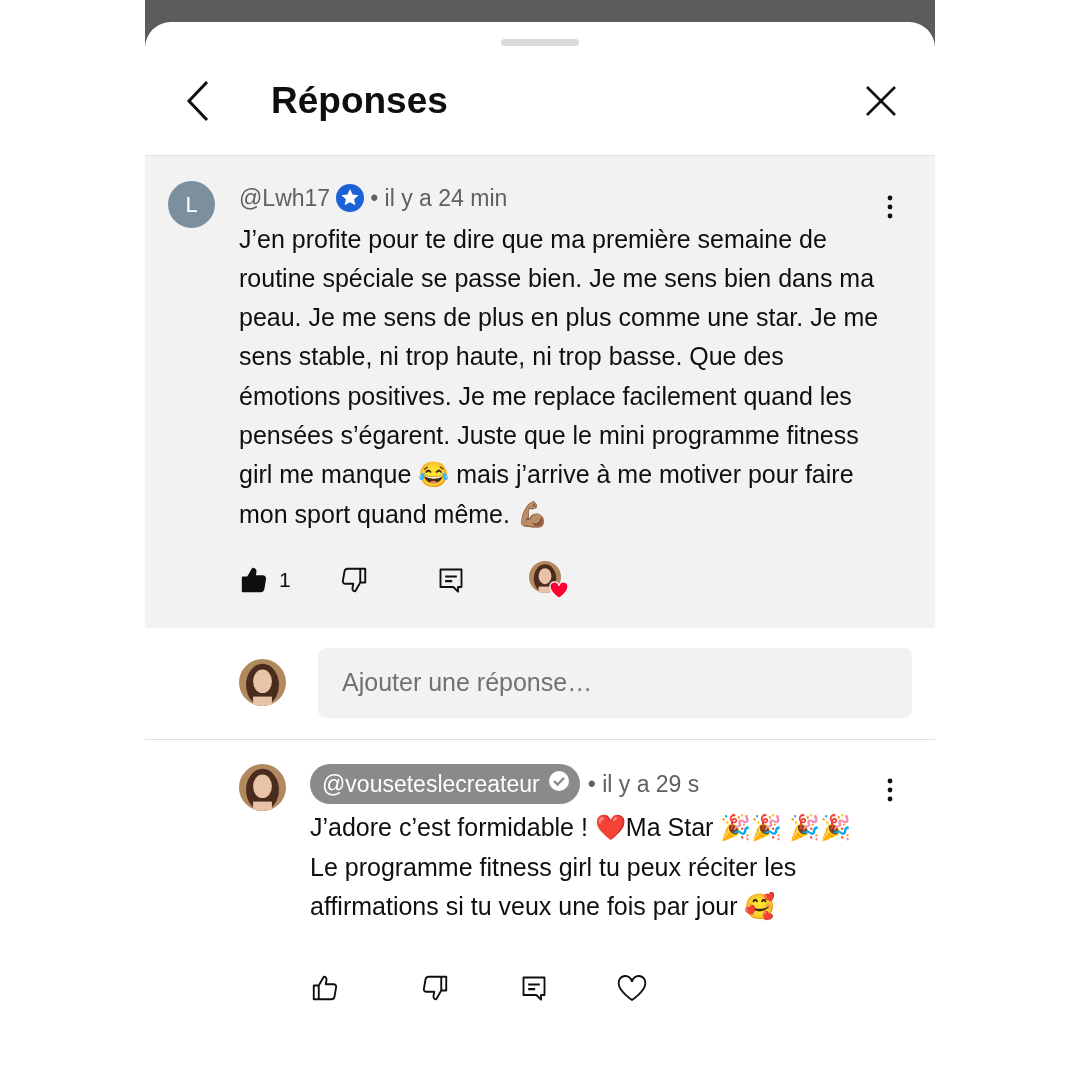 Image resolution: width=1080 pixels, height=1080 pixels. Describe the element at coordinates (643, 784) in the screenshot. I see `timestamp: • il y a 29 s` at that location.